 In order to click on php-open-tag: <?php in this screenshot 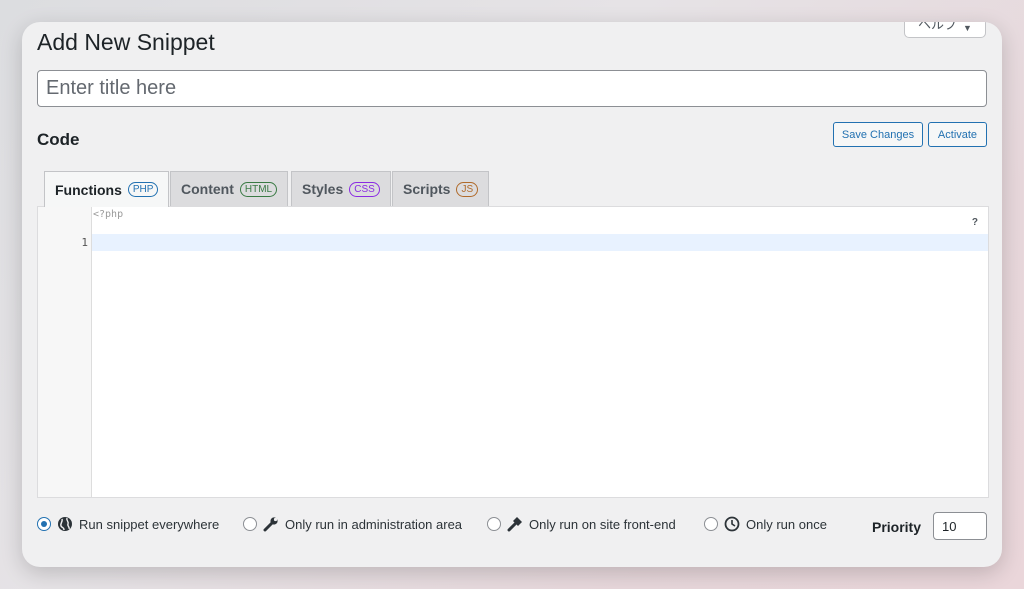, I will do `click(108, 214)`.